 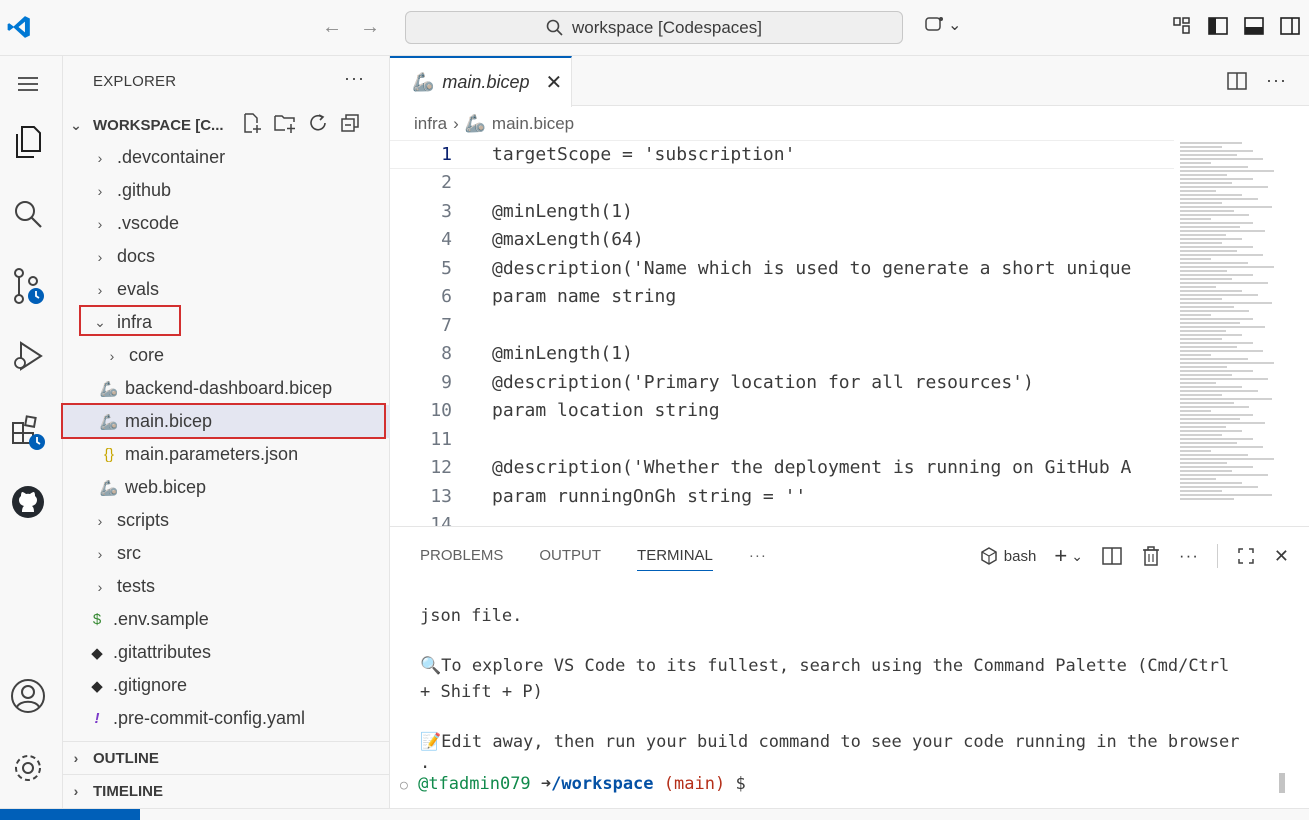 What do you see at coordinates (430, 124) in the screenshot?
I see `breadcrumb-folder: infra` at bounding box center [430, 124].